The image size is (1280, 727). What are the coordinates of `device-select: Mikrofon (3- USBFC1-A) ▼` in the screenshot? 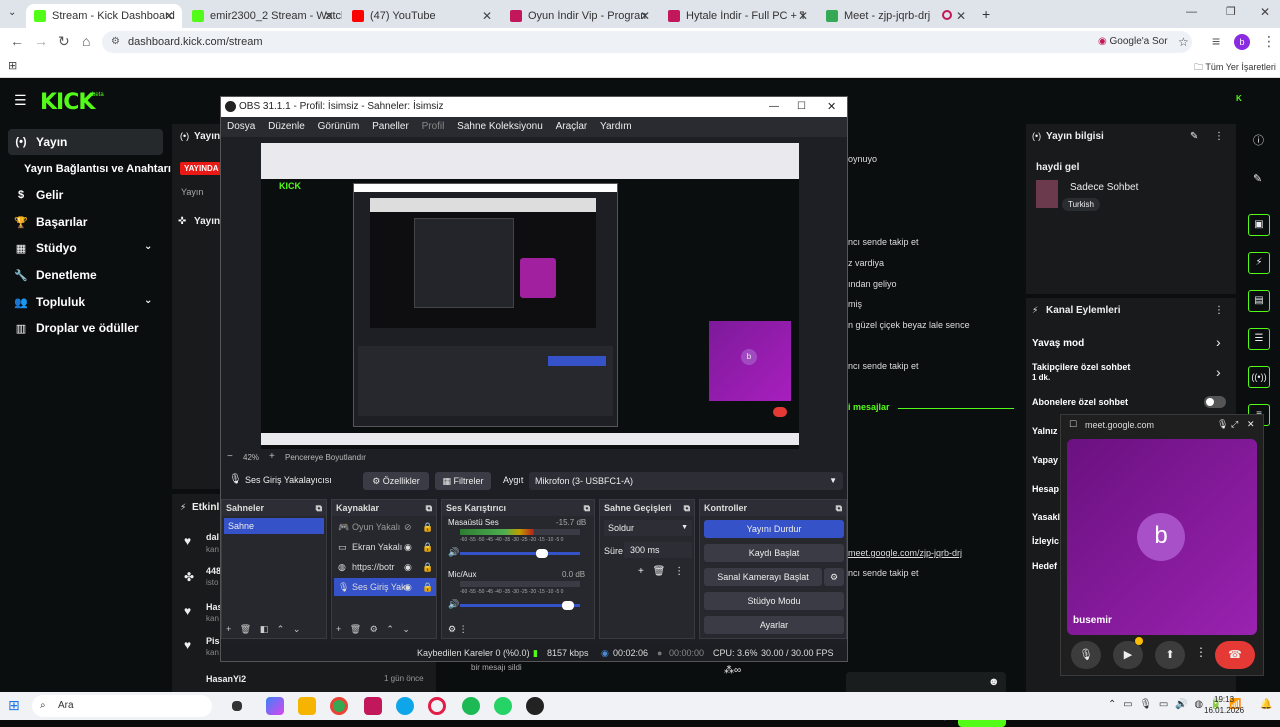 It's located at (686, 481).